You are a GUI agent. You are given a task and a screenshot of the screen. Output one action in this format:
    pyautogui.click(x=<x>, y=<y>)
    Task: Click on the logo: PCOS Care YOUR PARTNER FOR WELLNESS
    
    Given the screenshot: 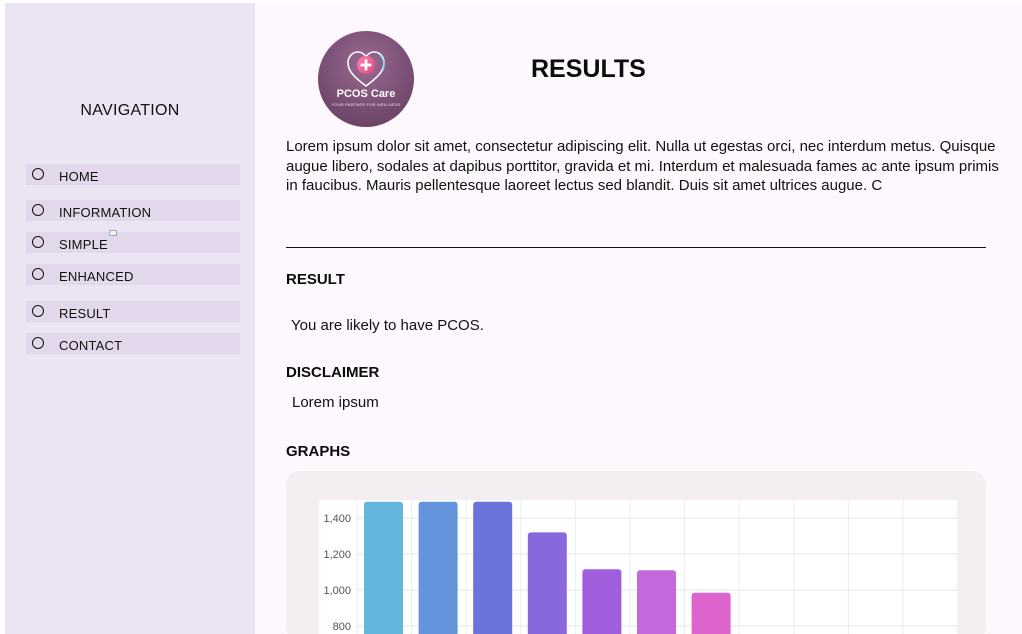 What is the action you would take?
    pyautogui.click(x=366, y=79)
    